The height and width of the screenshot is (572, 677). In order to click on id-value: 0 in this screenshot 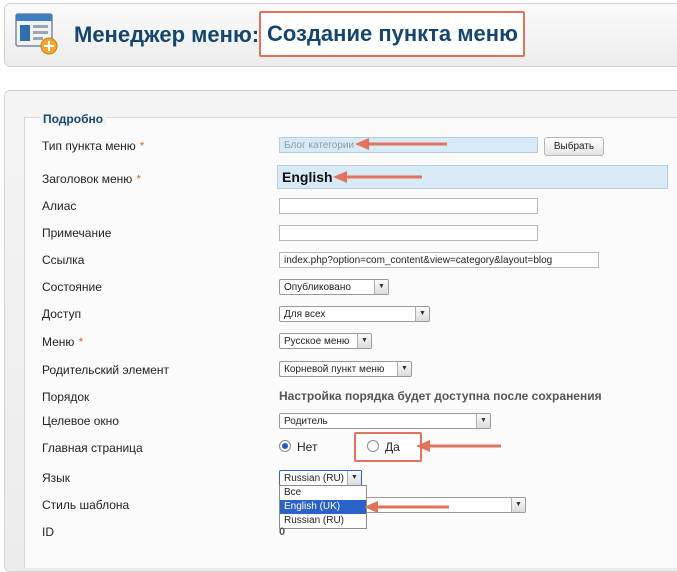, I will do `click(282, 532)`.